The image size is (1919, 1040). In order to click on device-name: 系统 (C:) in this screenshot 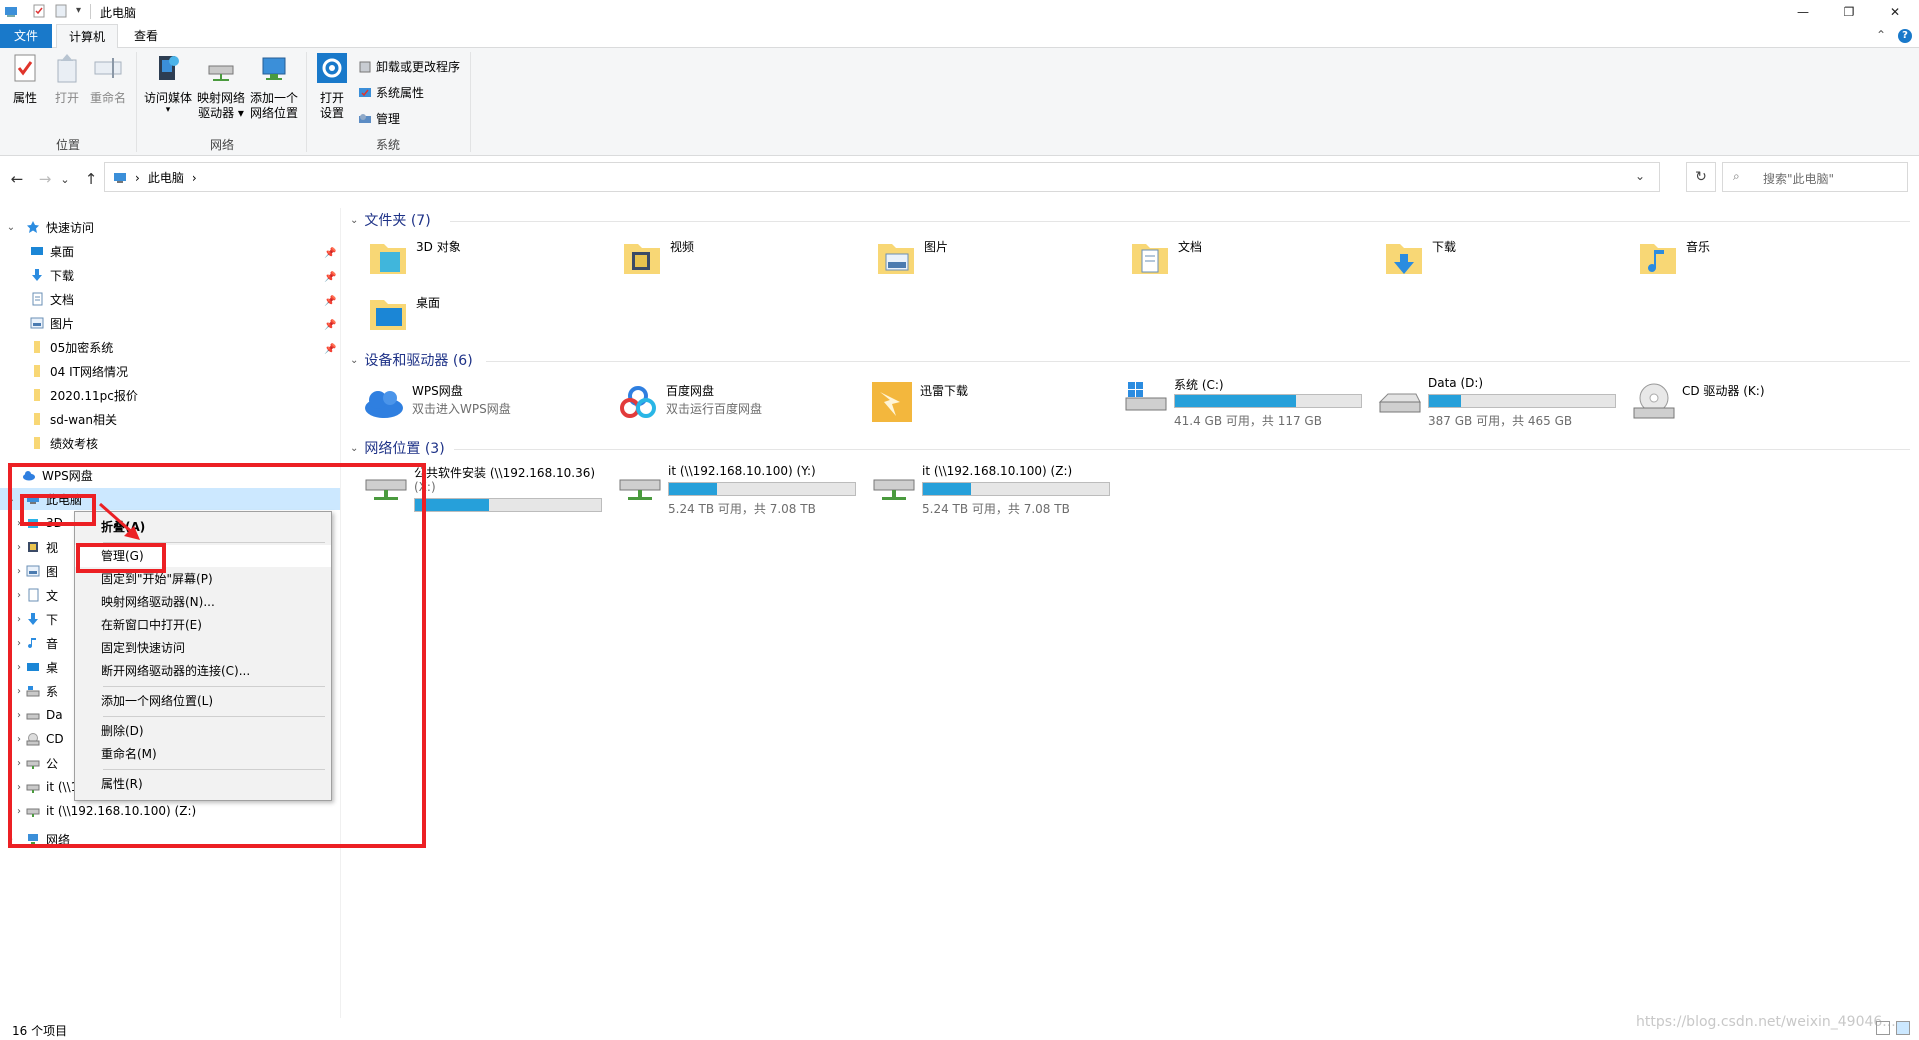, I will do `click(1199, 385)`.